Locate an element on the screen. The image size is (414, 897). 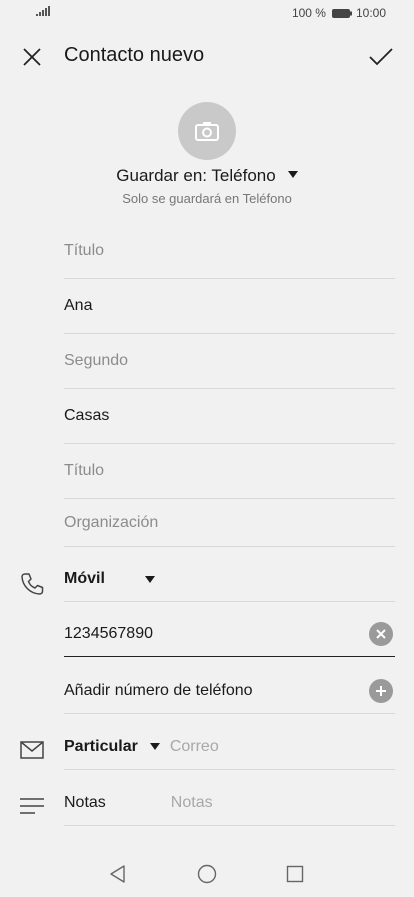
back-icon is located at coordinates (117, 874).